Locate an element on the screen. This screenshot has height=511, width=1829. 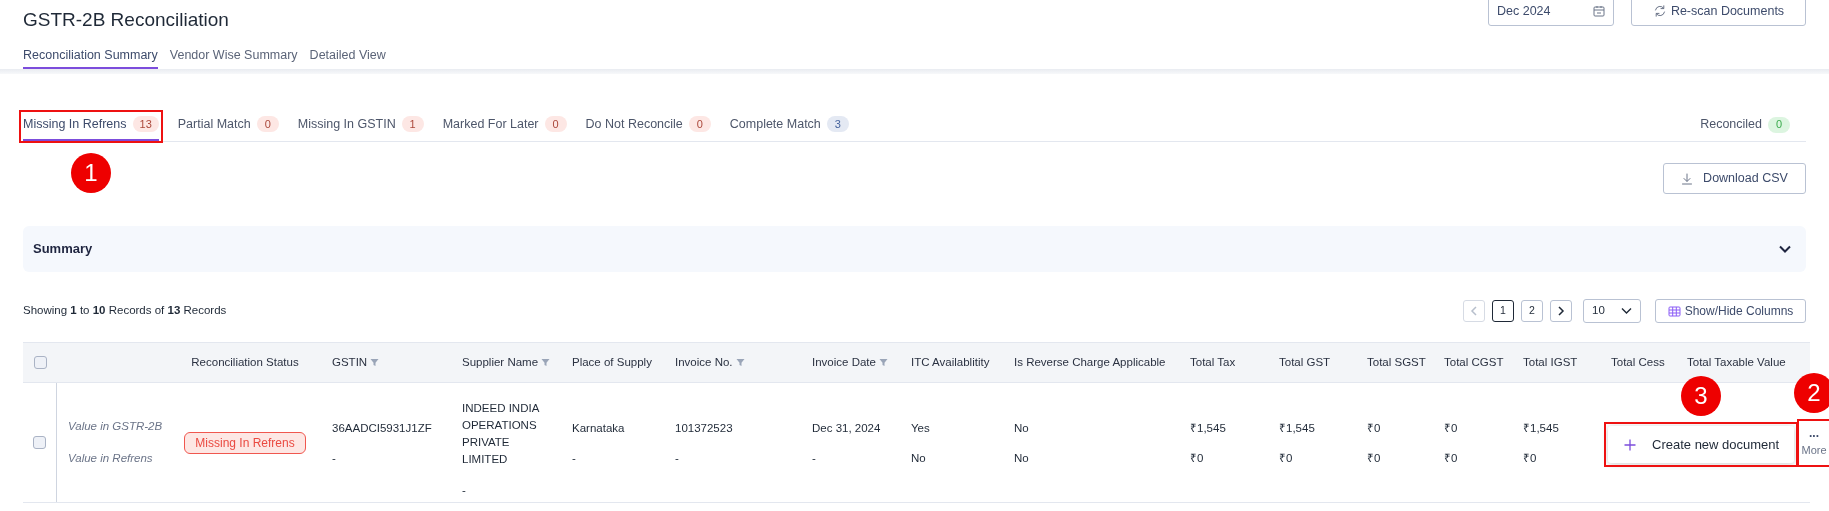
page-size-select: 10 is located at coordinates (1612, 311).